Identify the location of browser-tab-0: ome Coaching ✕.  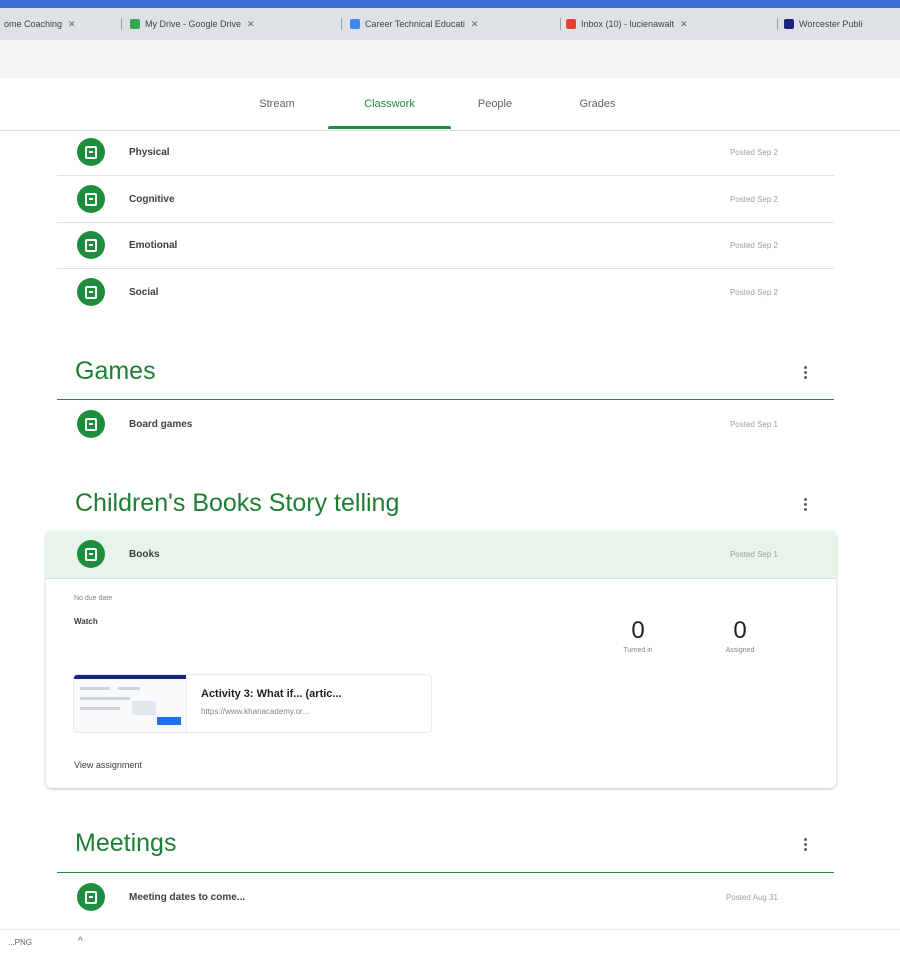
(59, 24).